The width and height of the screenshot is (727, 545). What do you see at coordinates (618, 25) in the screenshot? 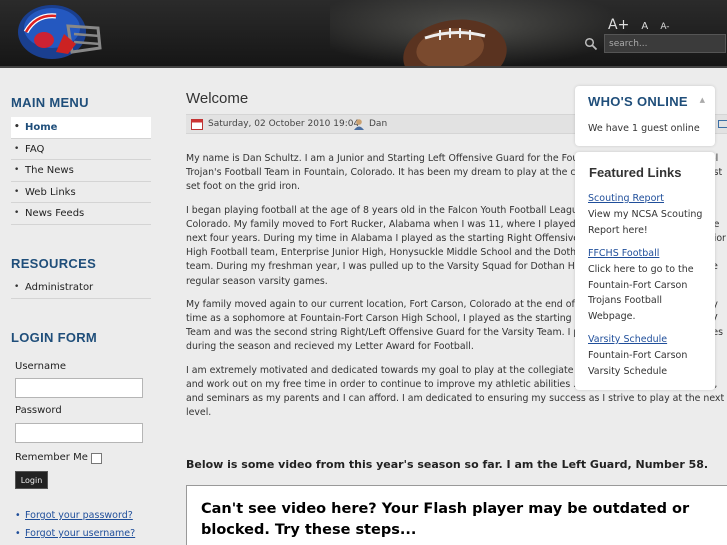
I see `font-increase-button: A+` at bounding box center [618, 25].